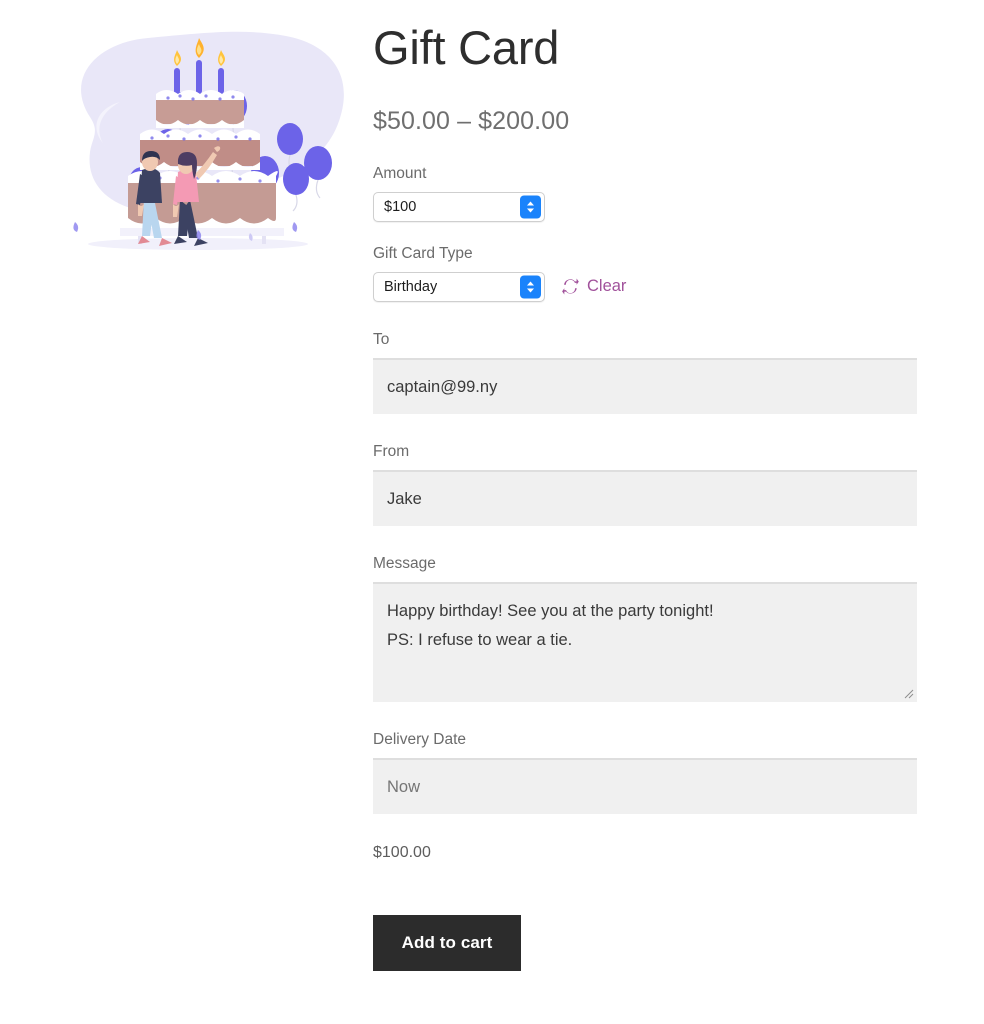 This screenshot has height=1024, width=984. I want to click on amount-row: $100, so click(645, 206).